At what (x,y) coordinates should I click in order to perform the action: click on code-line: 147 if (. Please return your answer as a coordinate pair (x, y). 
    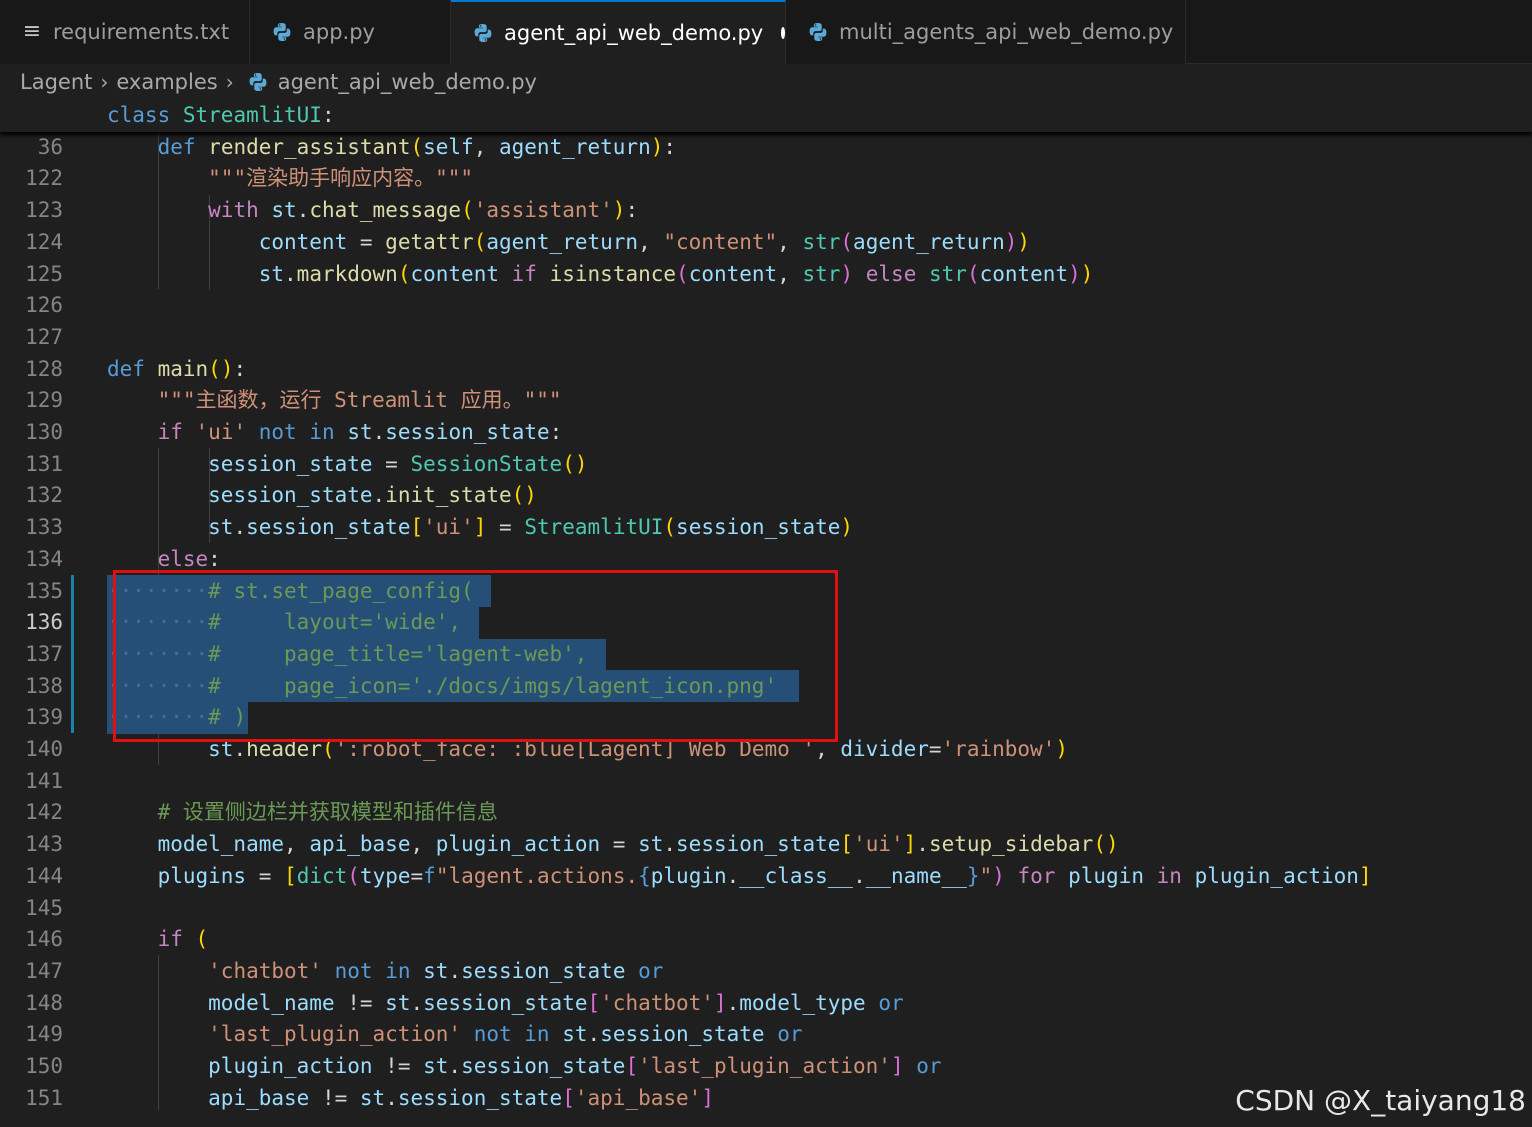
    Looking at the image, I should click on (766, 953).